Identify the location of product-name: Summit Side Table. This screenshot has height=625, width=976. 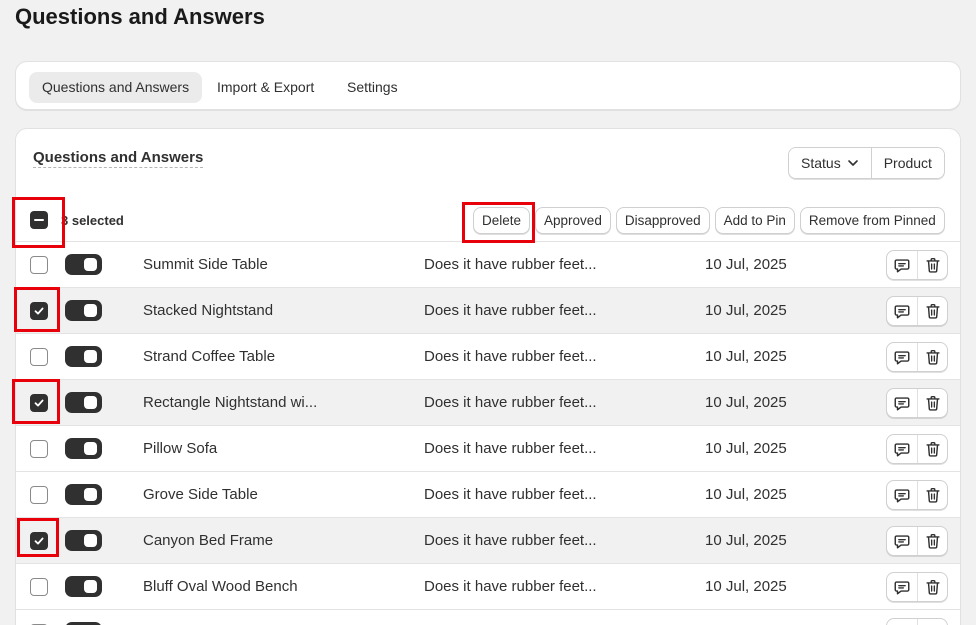
(205, 264).